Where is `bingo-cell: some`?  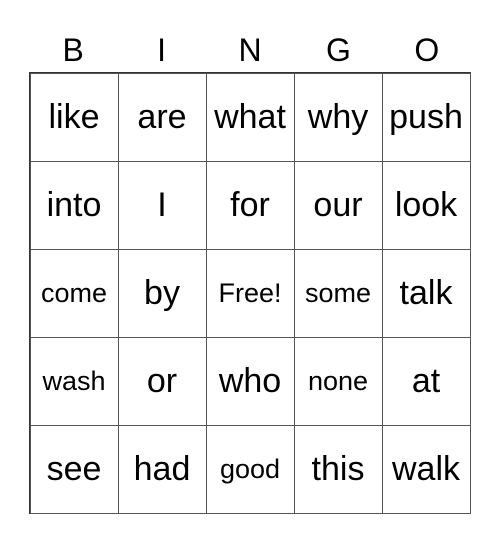
bingo-cell: some is located at coordinates (338, 293).